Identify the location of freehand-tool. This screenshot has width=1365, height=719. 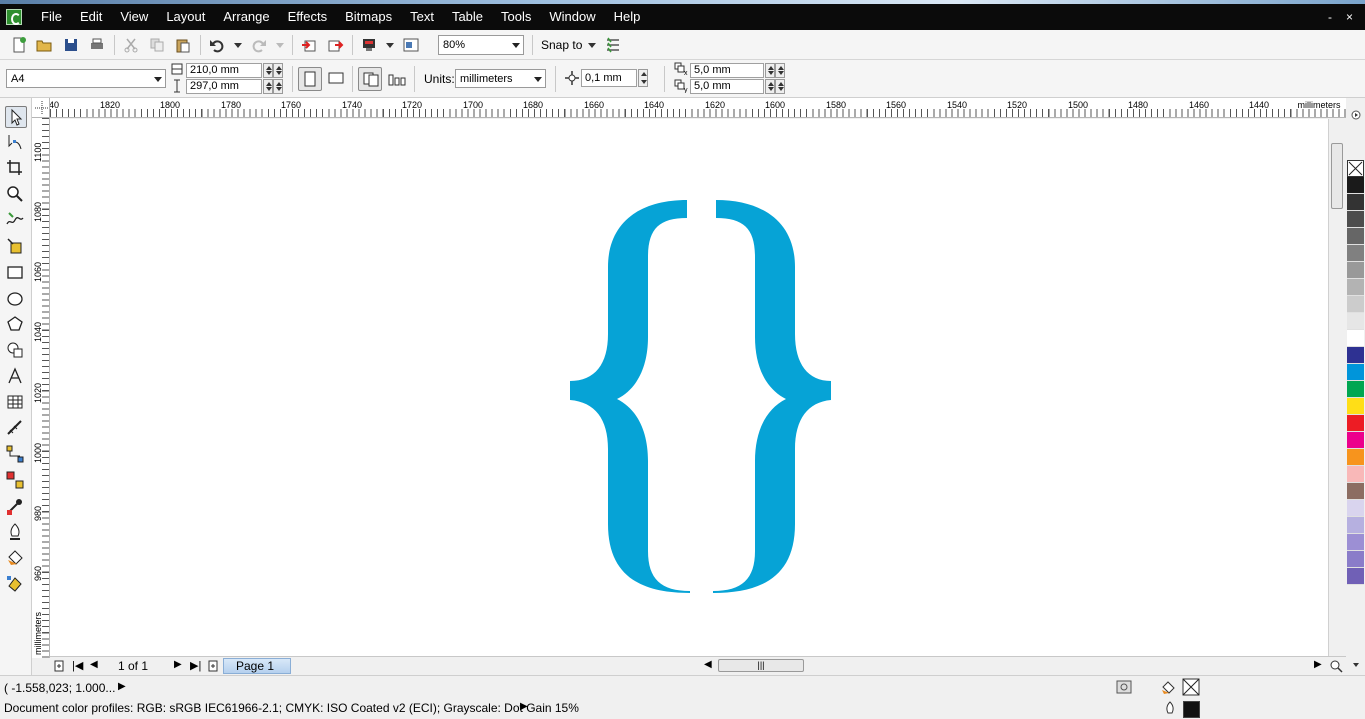
(16, 221).